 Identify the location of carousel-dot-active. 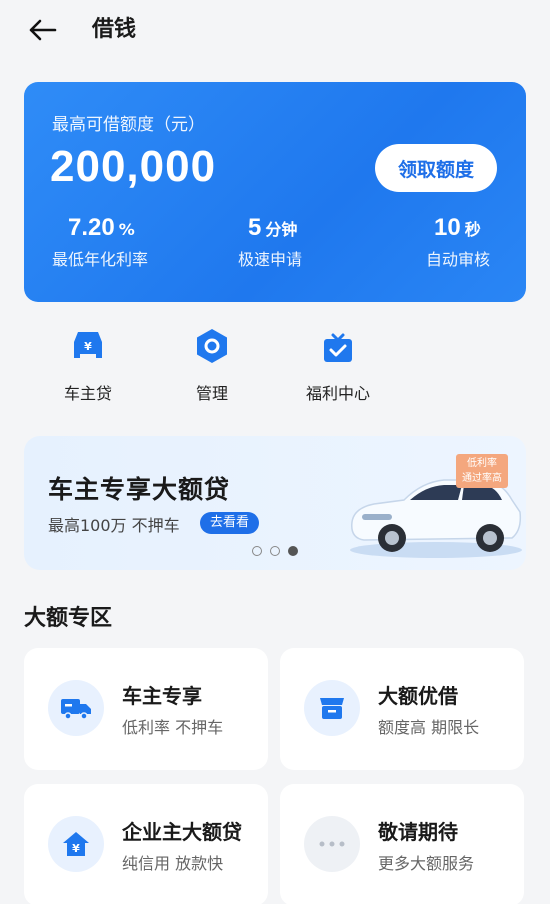
(293, 551).